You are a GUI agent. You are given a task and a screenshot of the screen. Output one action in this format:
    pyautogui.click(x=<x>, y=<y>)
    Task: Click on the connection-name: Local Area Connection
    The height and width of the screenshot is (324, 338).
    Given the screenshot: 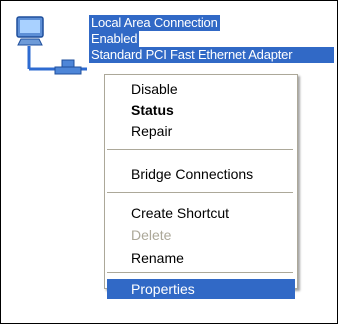 What is the action you would take?
    pyautogui.click(x=154, y=23)
    